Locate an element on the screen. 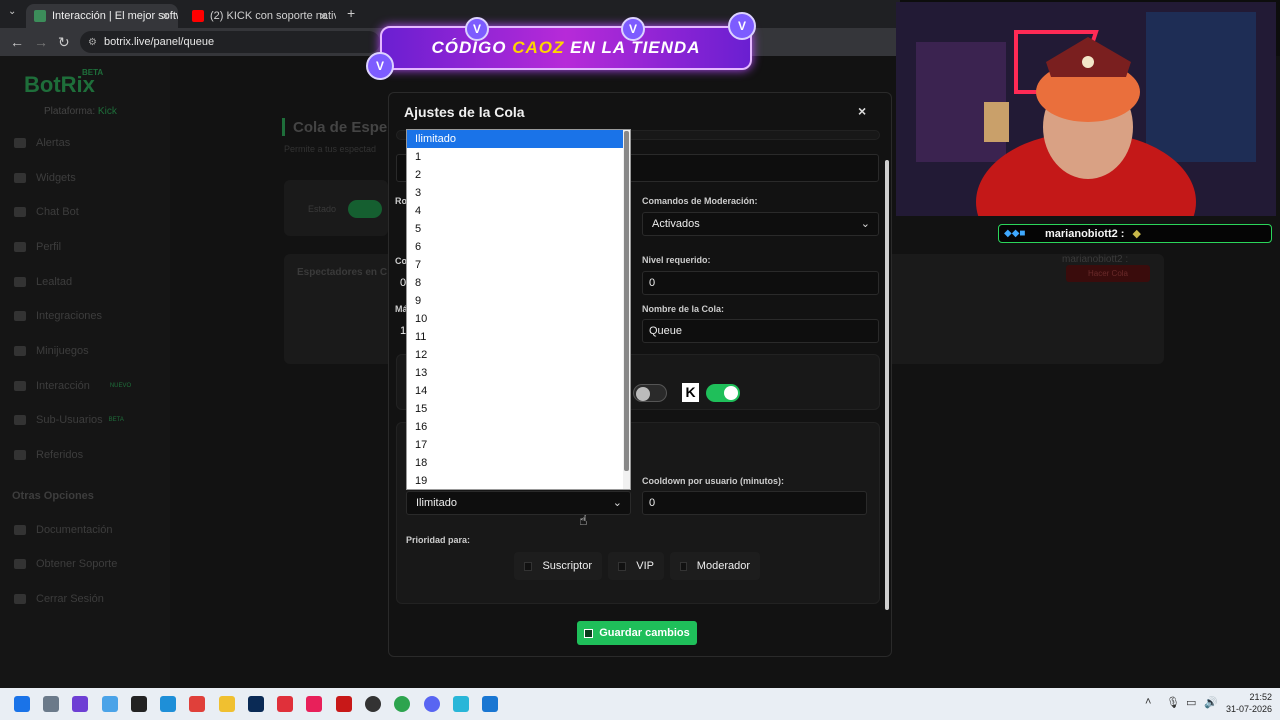 The height and width of the screenshot is (720, 1280). tab-youtube: (2) KICK con soporte nativo en ✕ is located at coordinates (260, 16).